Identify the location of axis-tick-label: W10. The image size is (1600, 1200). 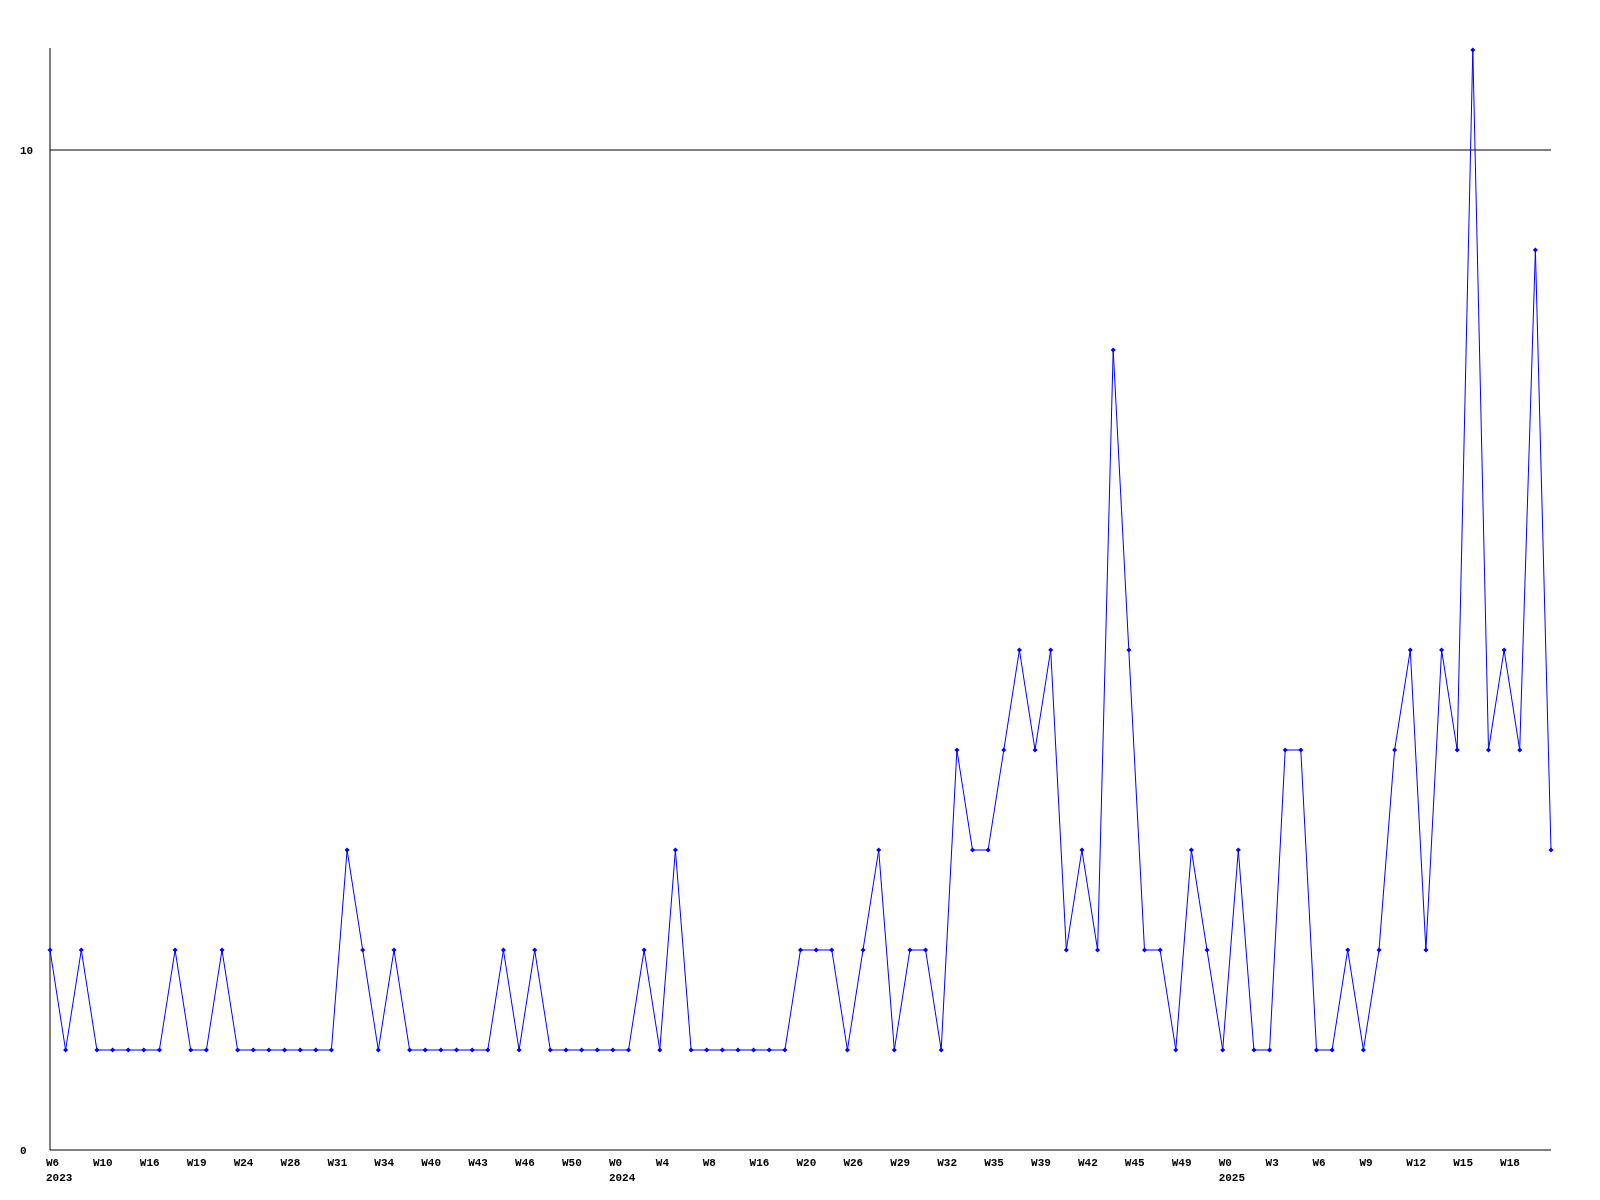
(102, 1163).